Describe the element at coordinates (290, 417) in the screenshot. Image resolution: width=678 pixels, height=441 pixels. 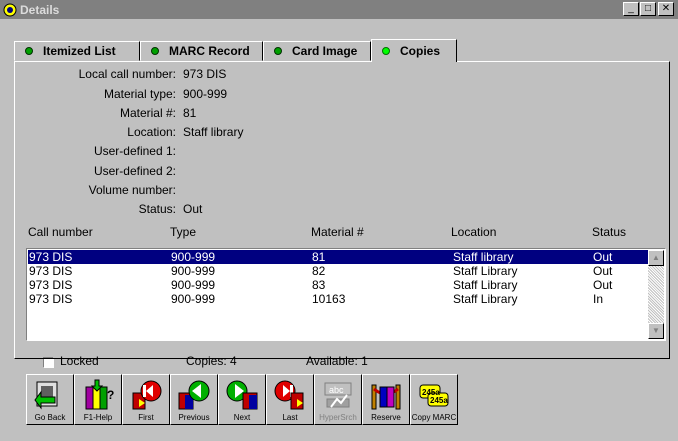
I see `last-label: Last` at that location.